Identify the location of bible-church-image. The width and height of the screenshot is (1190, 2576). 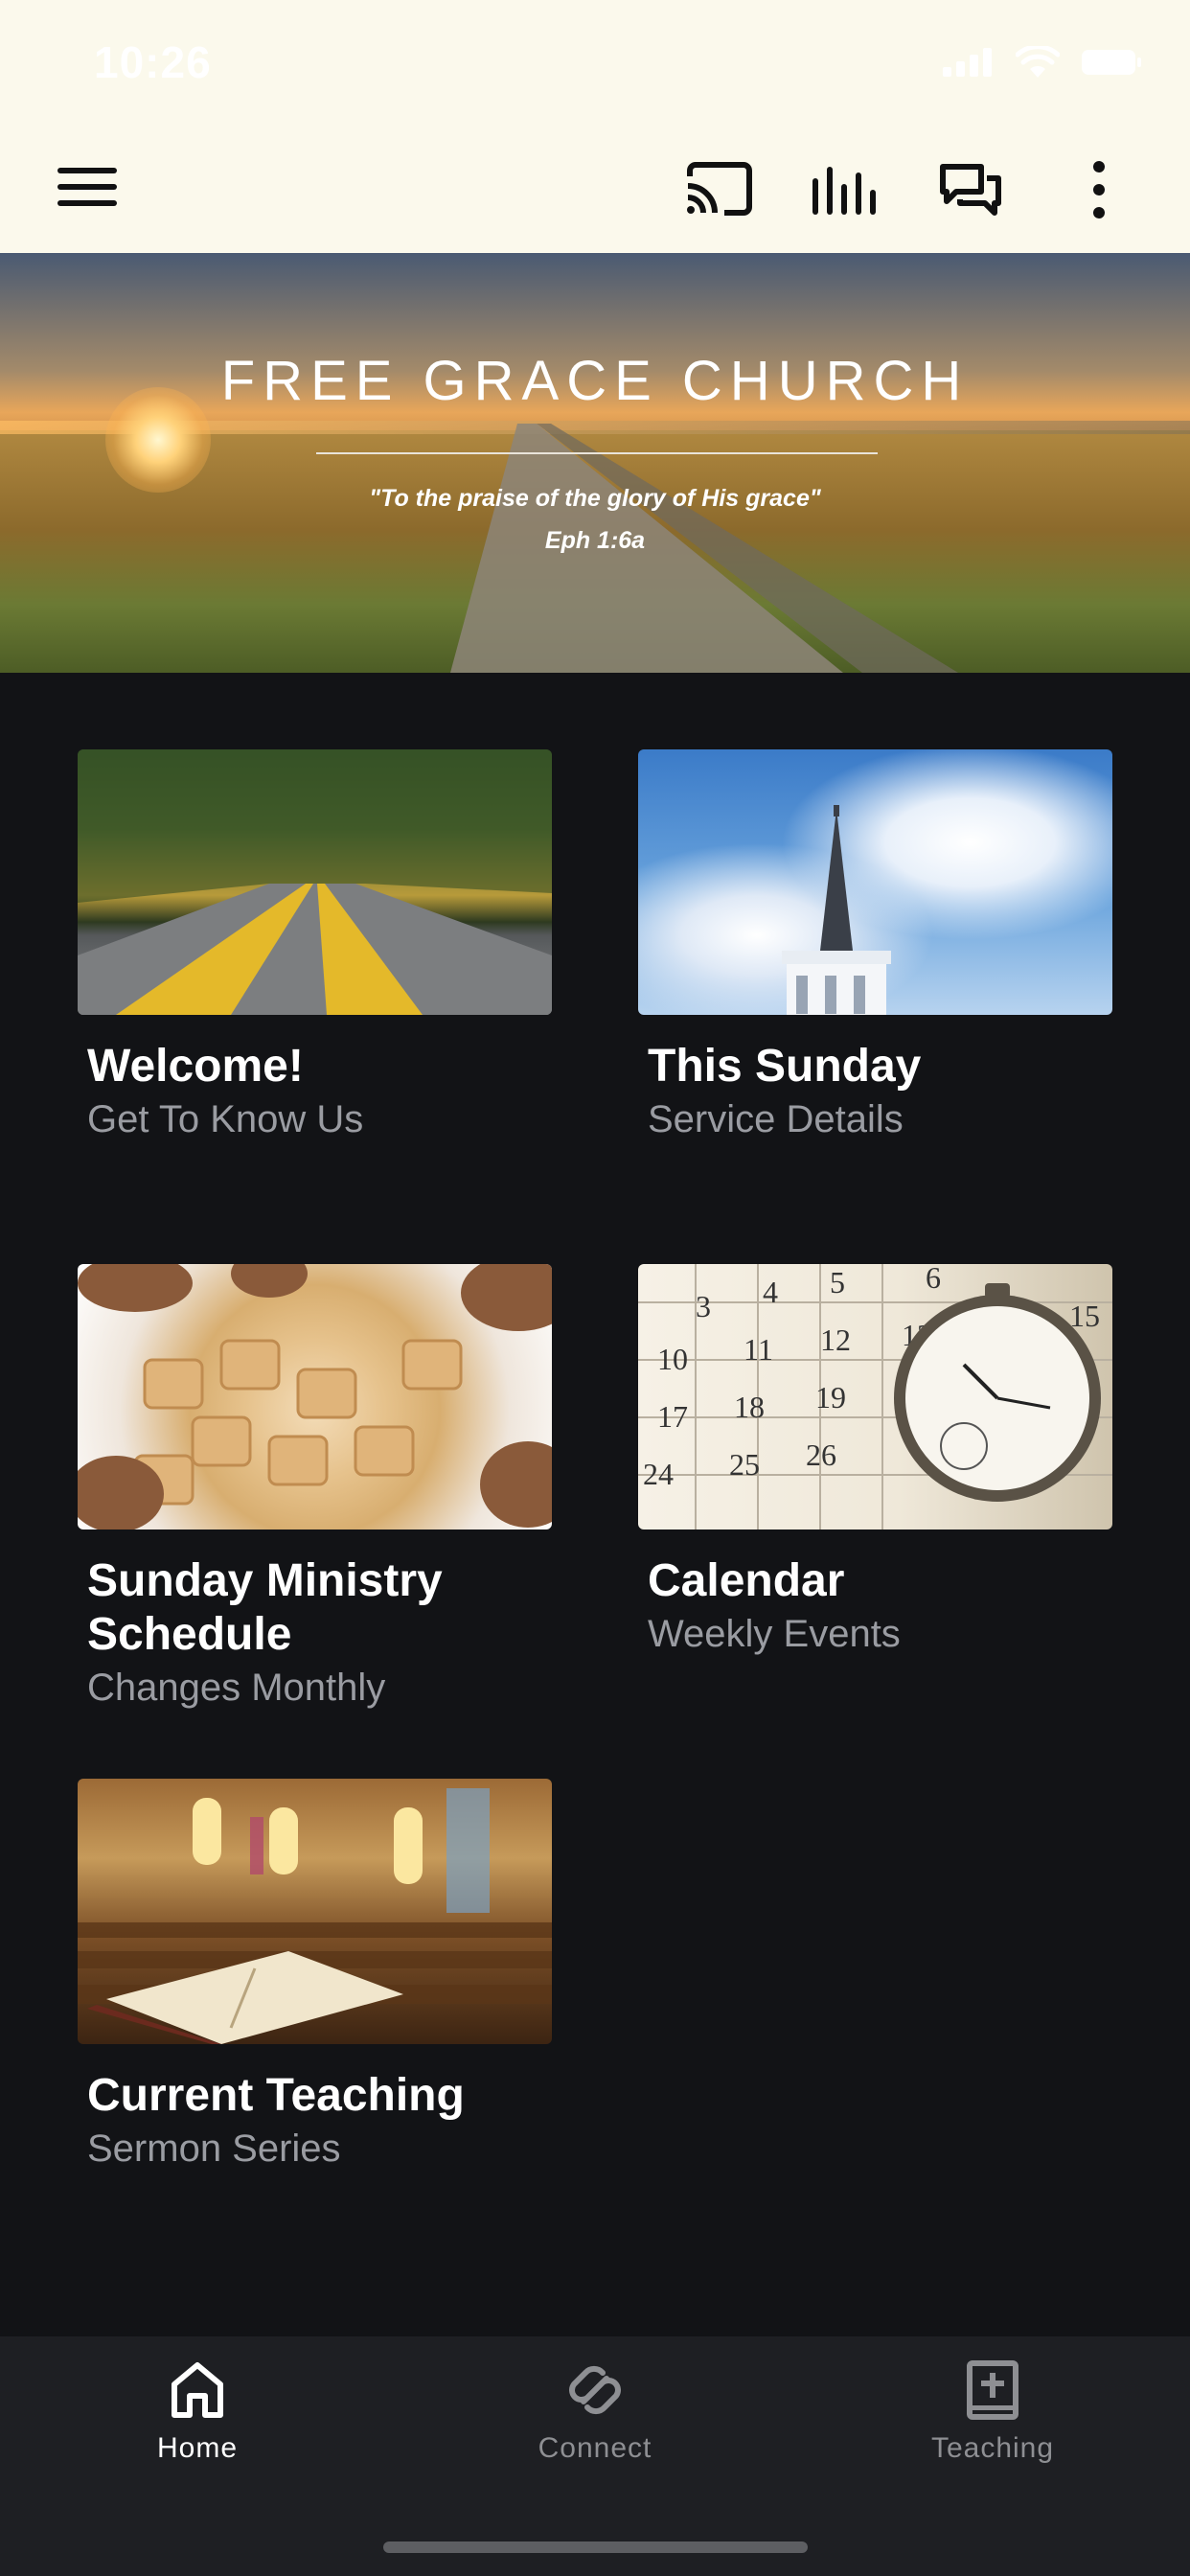
(315, 1911).